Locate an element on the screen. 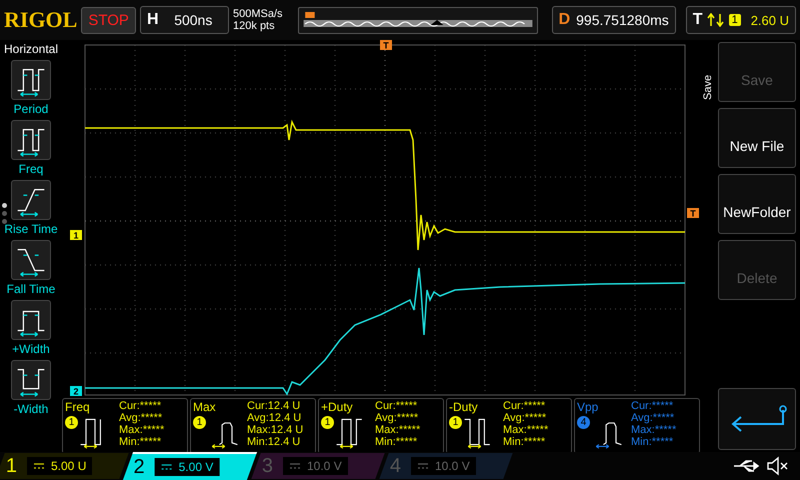 This screenshot has width=800, height=480. channel-scale: 5.00 U is located at coordinates (59, 466).